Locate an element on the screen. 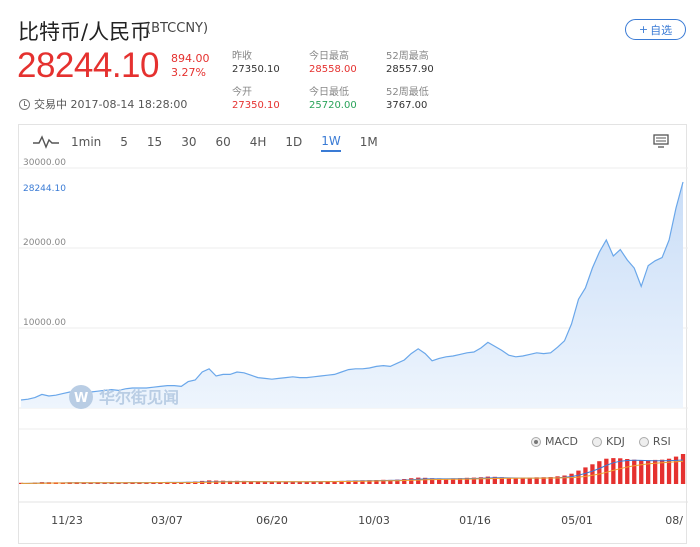 This screenshot has height=547, width=700. x-tick-label: 05/01 is located at coordinates (577, 520).